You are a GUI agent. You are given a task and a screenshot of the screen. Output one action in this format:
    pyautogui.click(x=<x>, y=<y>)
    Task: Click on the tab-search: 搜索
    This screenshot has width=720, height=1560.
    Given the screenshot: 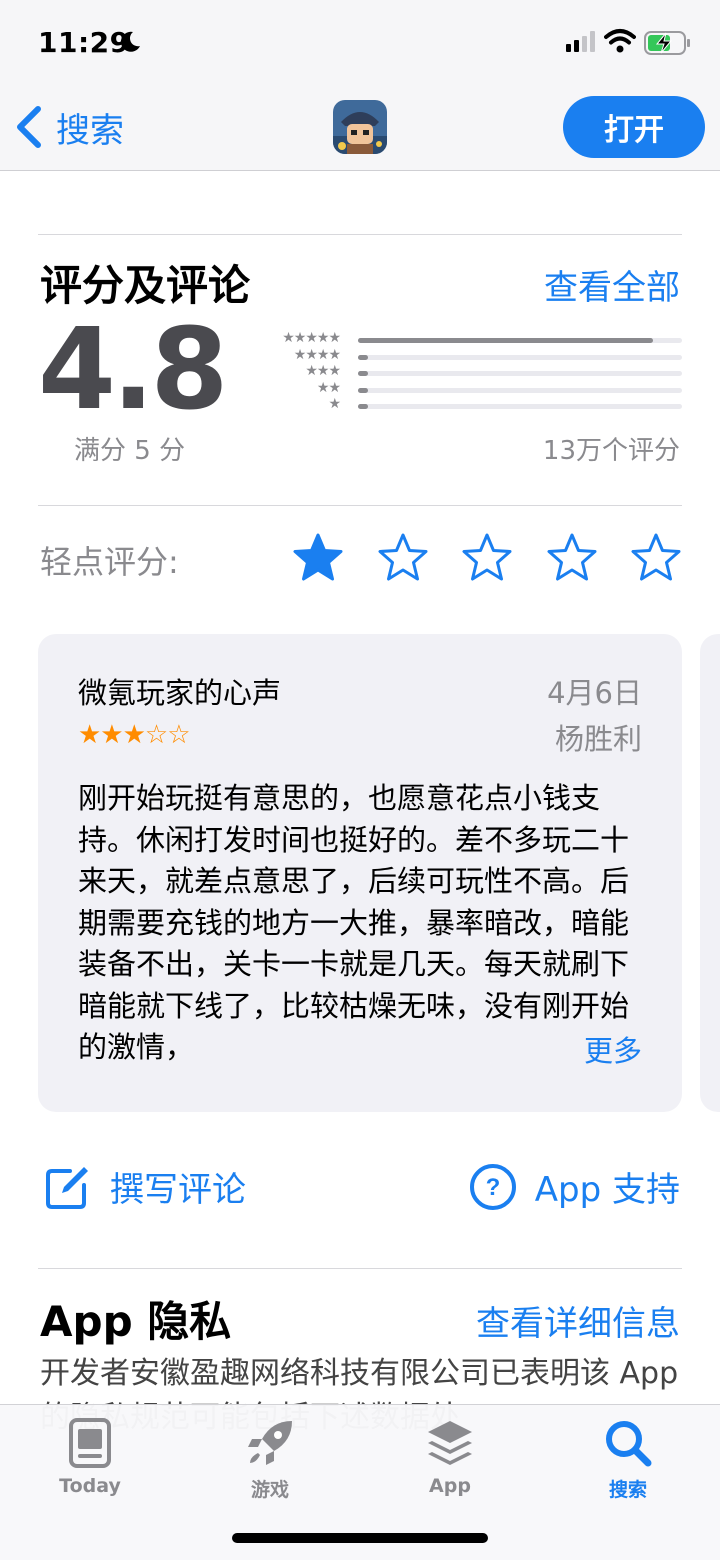 What is the action you would take?
    pyautogui.click(x=628, y=1459)
    